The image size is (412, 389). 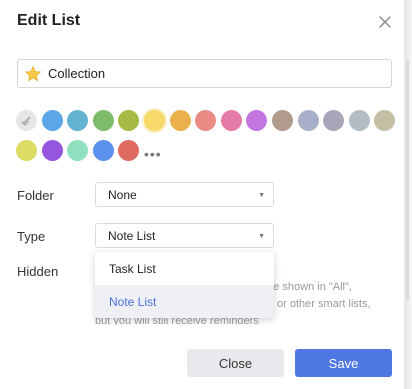 What do you see at coordinates (31, 236) in the screenshot?
I see `type-label: Type` at bounding box center [31, 236].